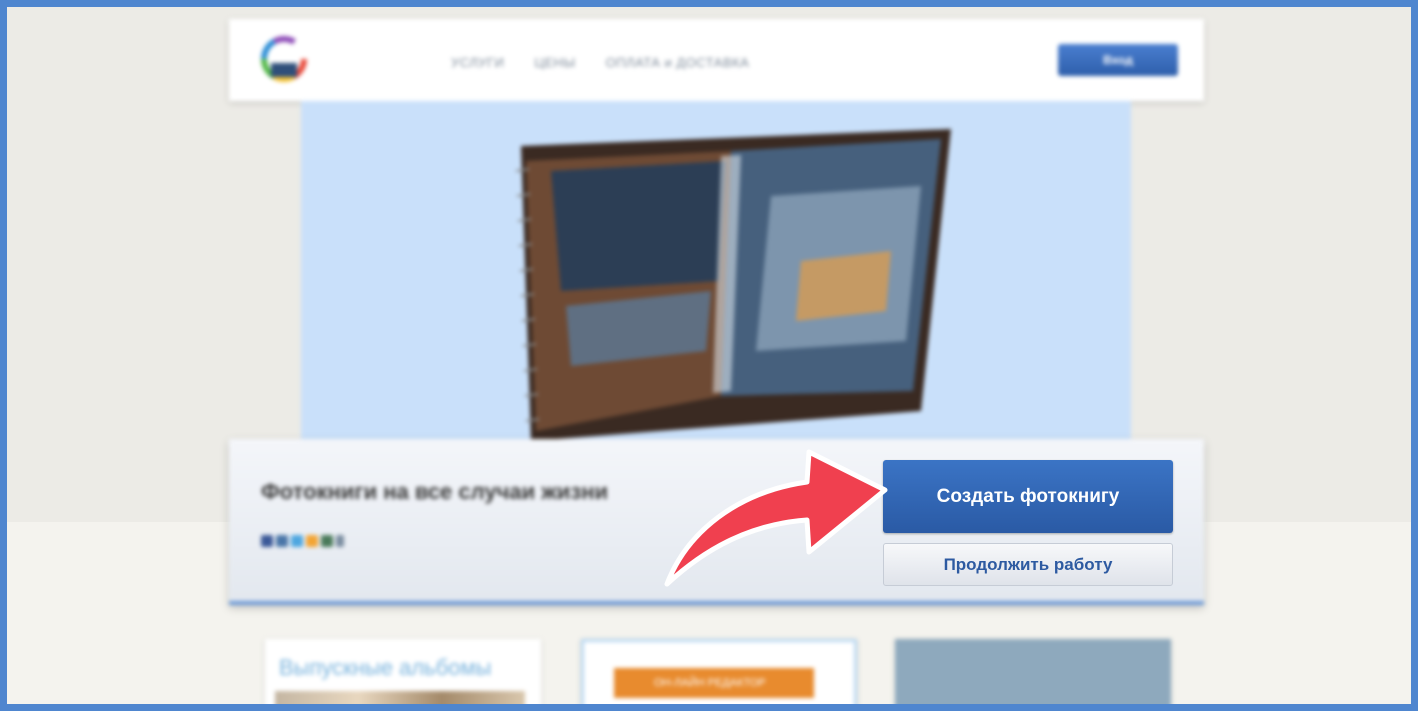 The image size is (1418, 711). What do you see at coordinates (385, 667) in the screenshot?
I see `card-title: Выпускные альбомы` at bounding box center [385, 667].